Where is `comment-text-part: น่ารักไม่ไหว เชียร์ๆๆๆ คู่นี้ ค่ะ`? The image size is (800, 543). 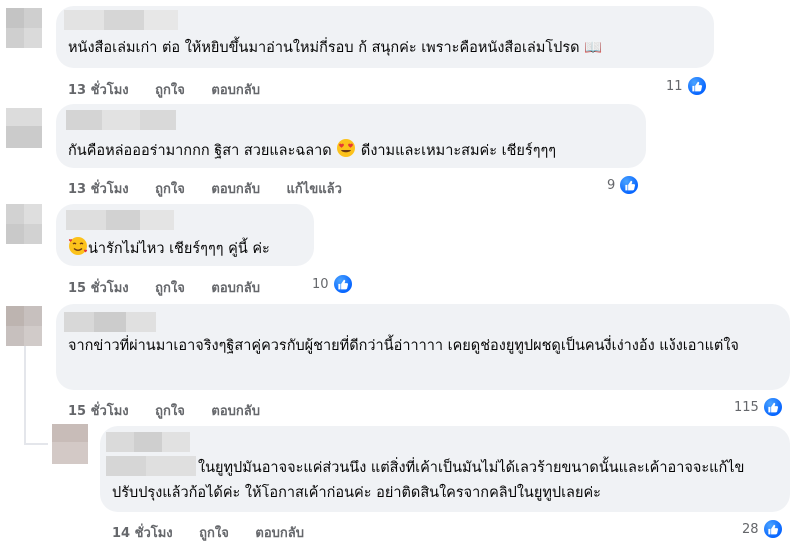 comment-text-part: น่ารักไม่ไหว เชียร์ๆๆๆ คู่นี้ ค่ะ is located at coordinates (179, 249).